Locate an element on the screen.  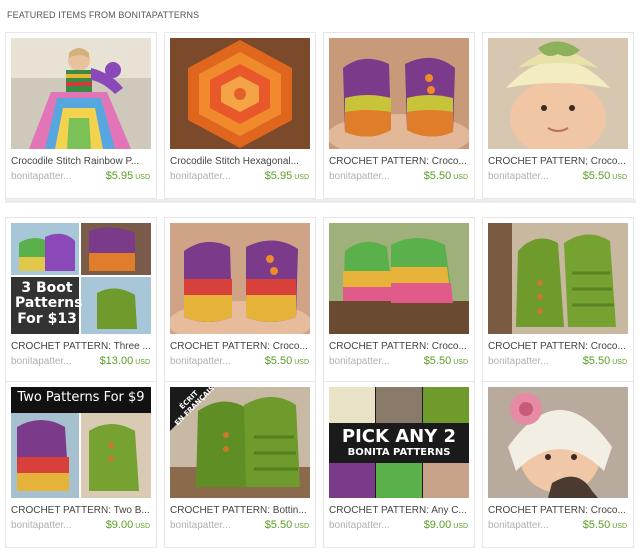
listing-card: Two Patterns For $9 CROCHET PATTERN is located at coordinates (81, 464).